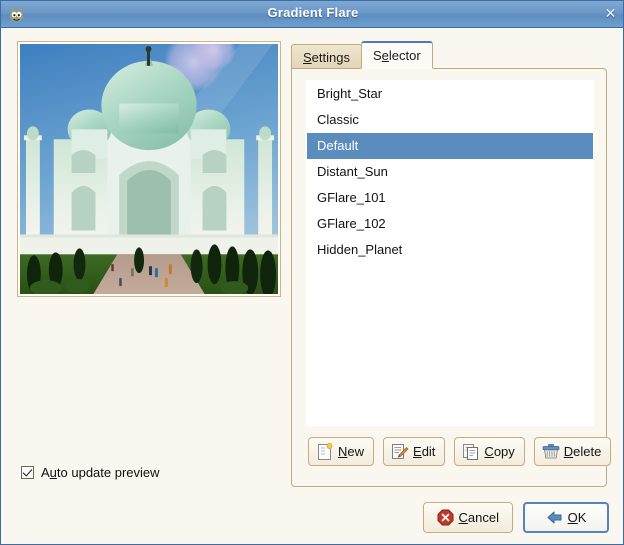 The height and width of the screenshot is (545, 624). Describe the element at coordinates (471, 452) in the screenshot. I see `copy-pages-icon` at that location.